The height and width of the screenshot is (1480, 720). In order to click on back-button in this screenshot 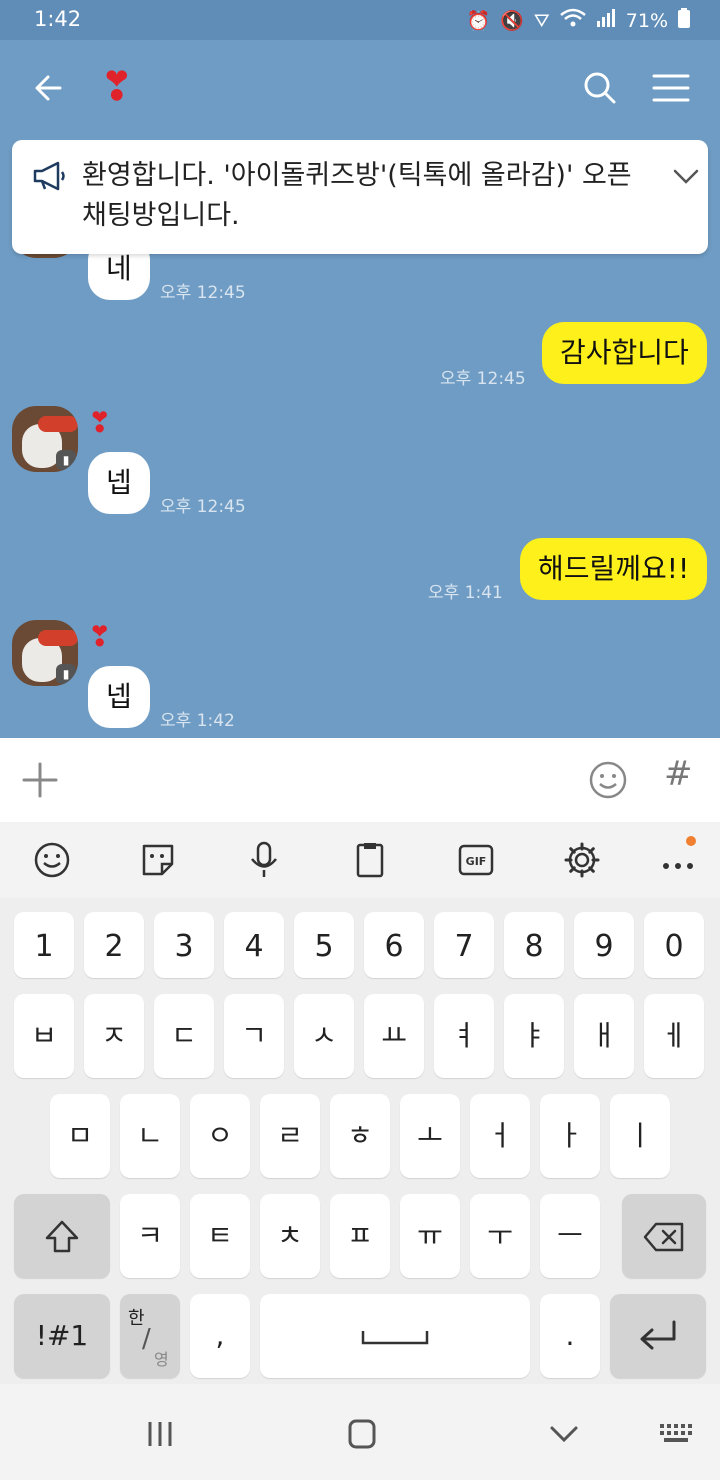, I will do `click(50, 88)`.